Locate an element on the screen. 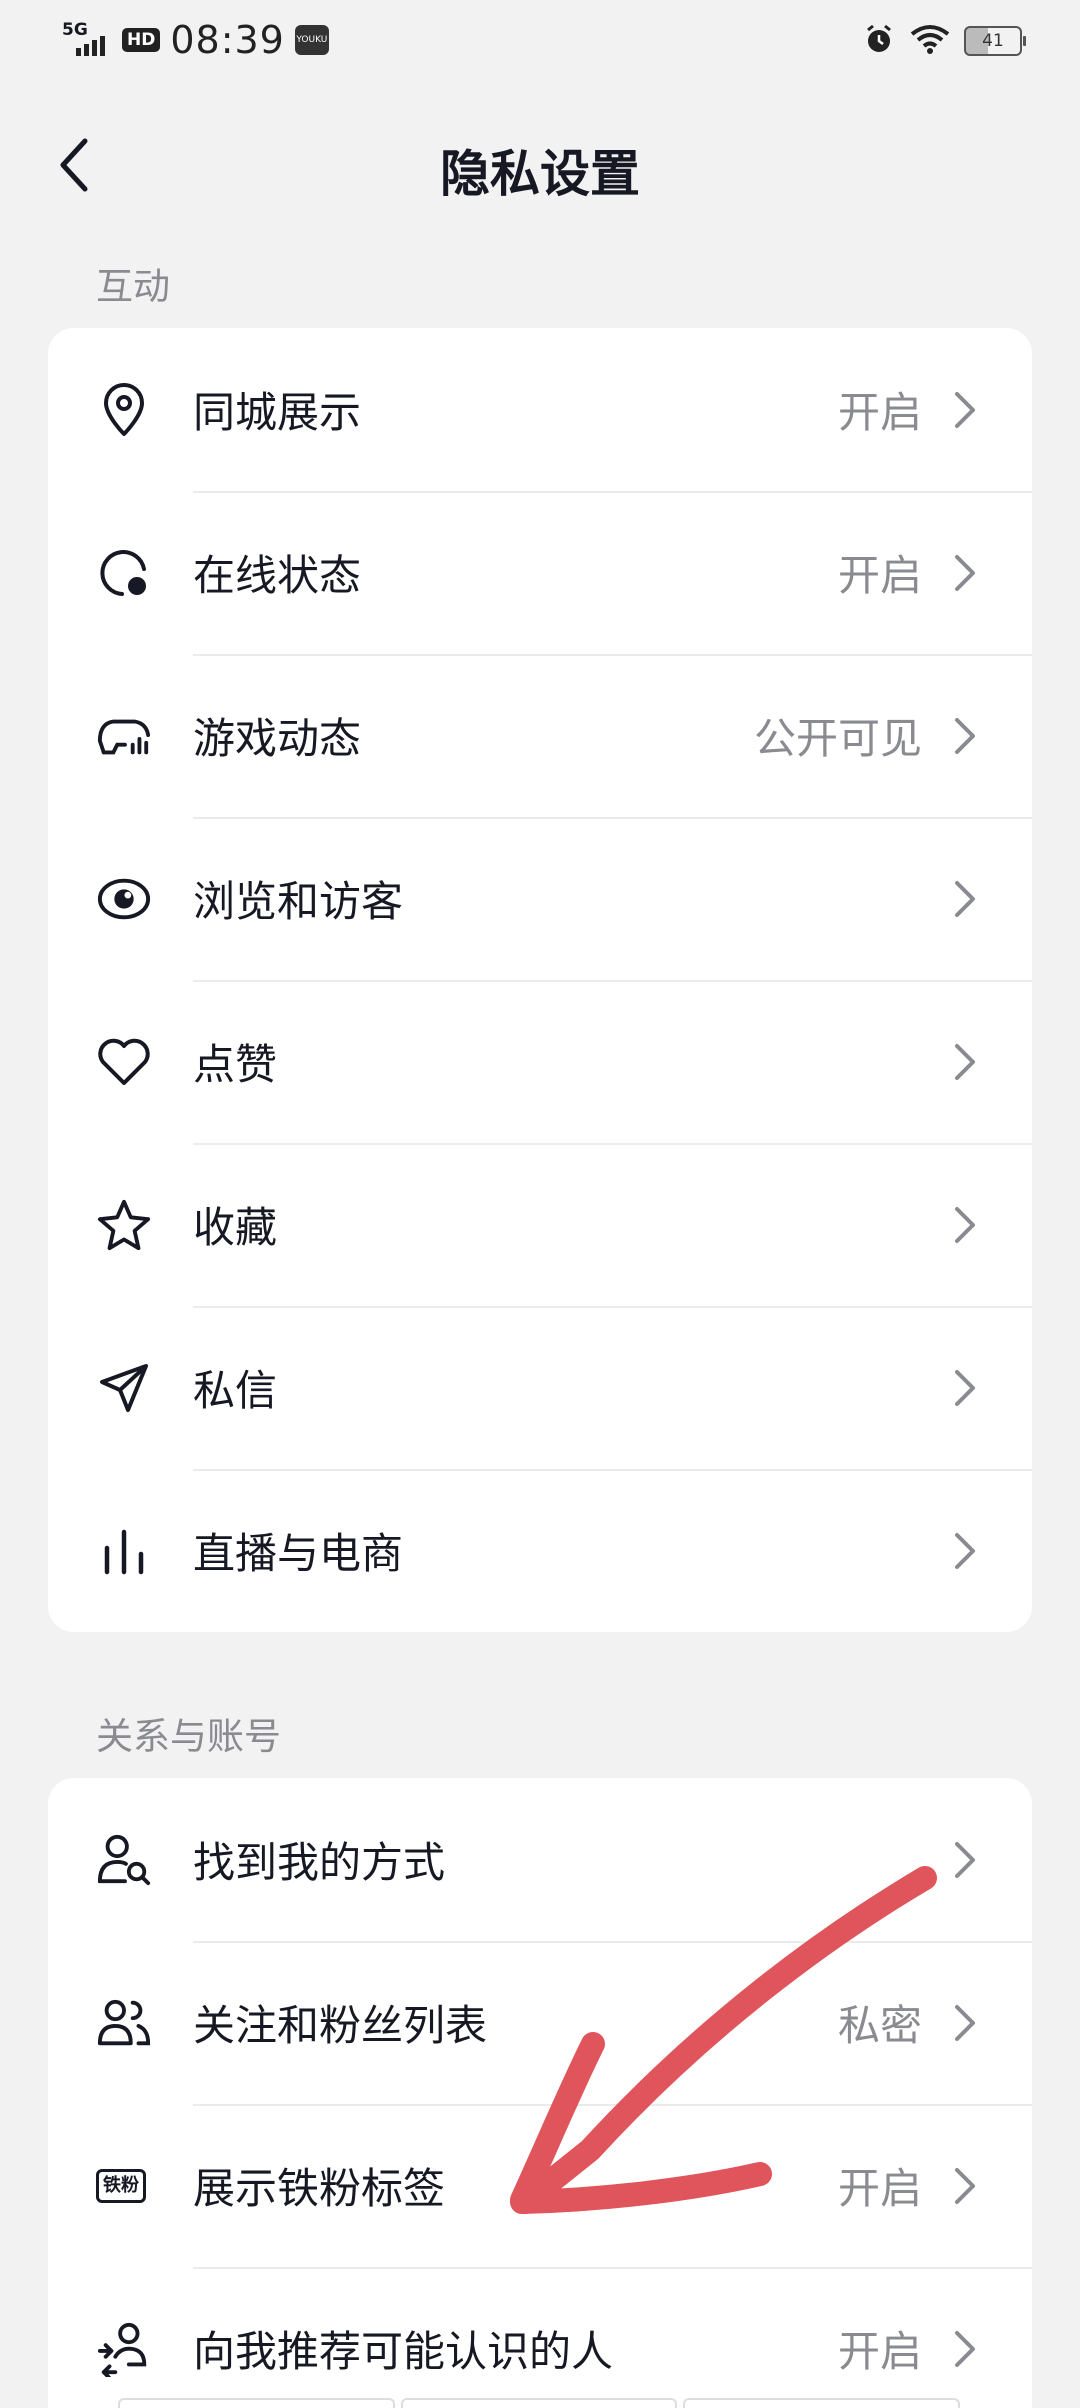 The width and height of the screenshot is (1080, 2408). iron-fan-badge-text: 铁粉 is located at coordinates (121, 2185).